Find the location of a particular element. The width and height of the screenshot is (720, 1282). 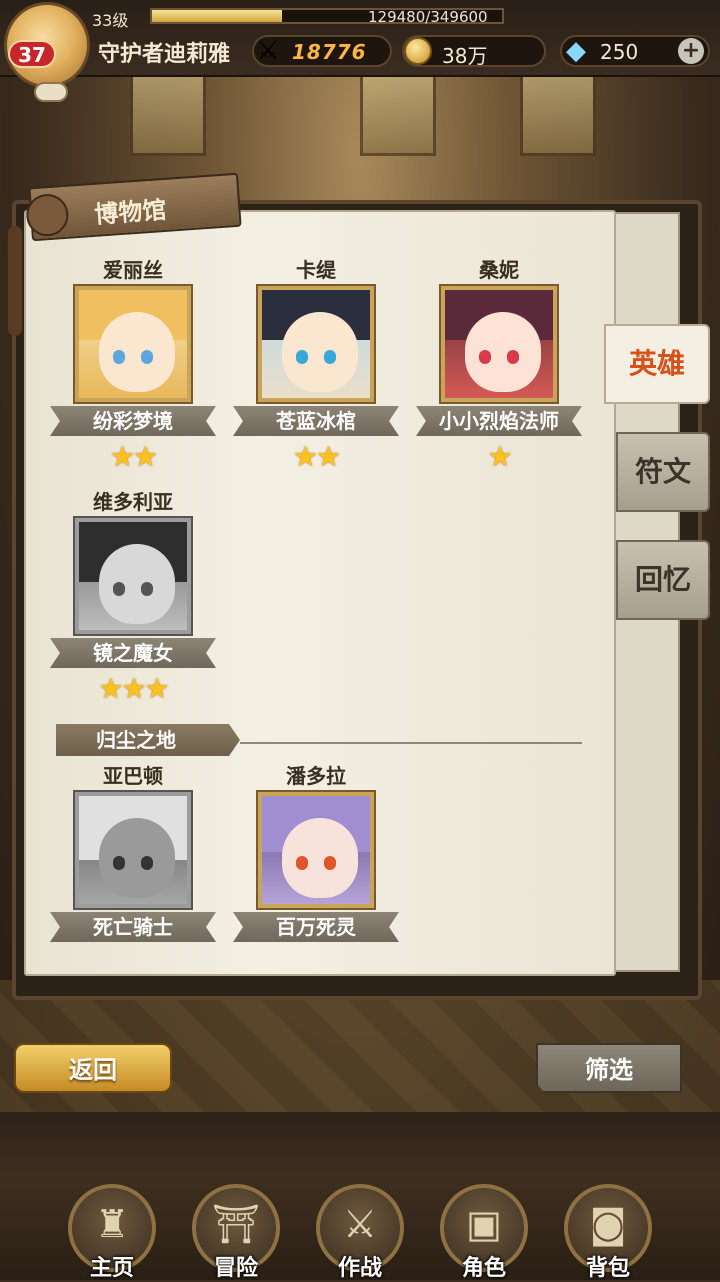

backpack-icon: ◙ is located at coordinates (608, 1224).